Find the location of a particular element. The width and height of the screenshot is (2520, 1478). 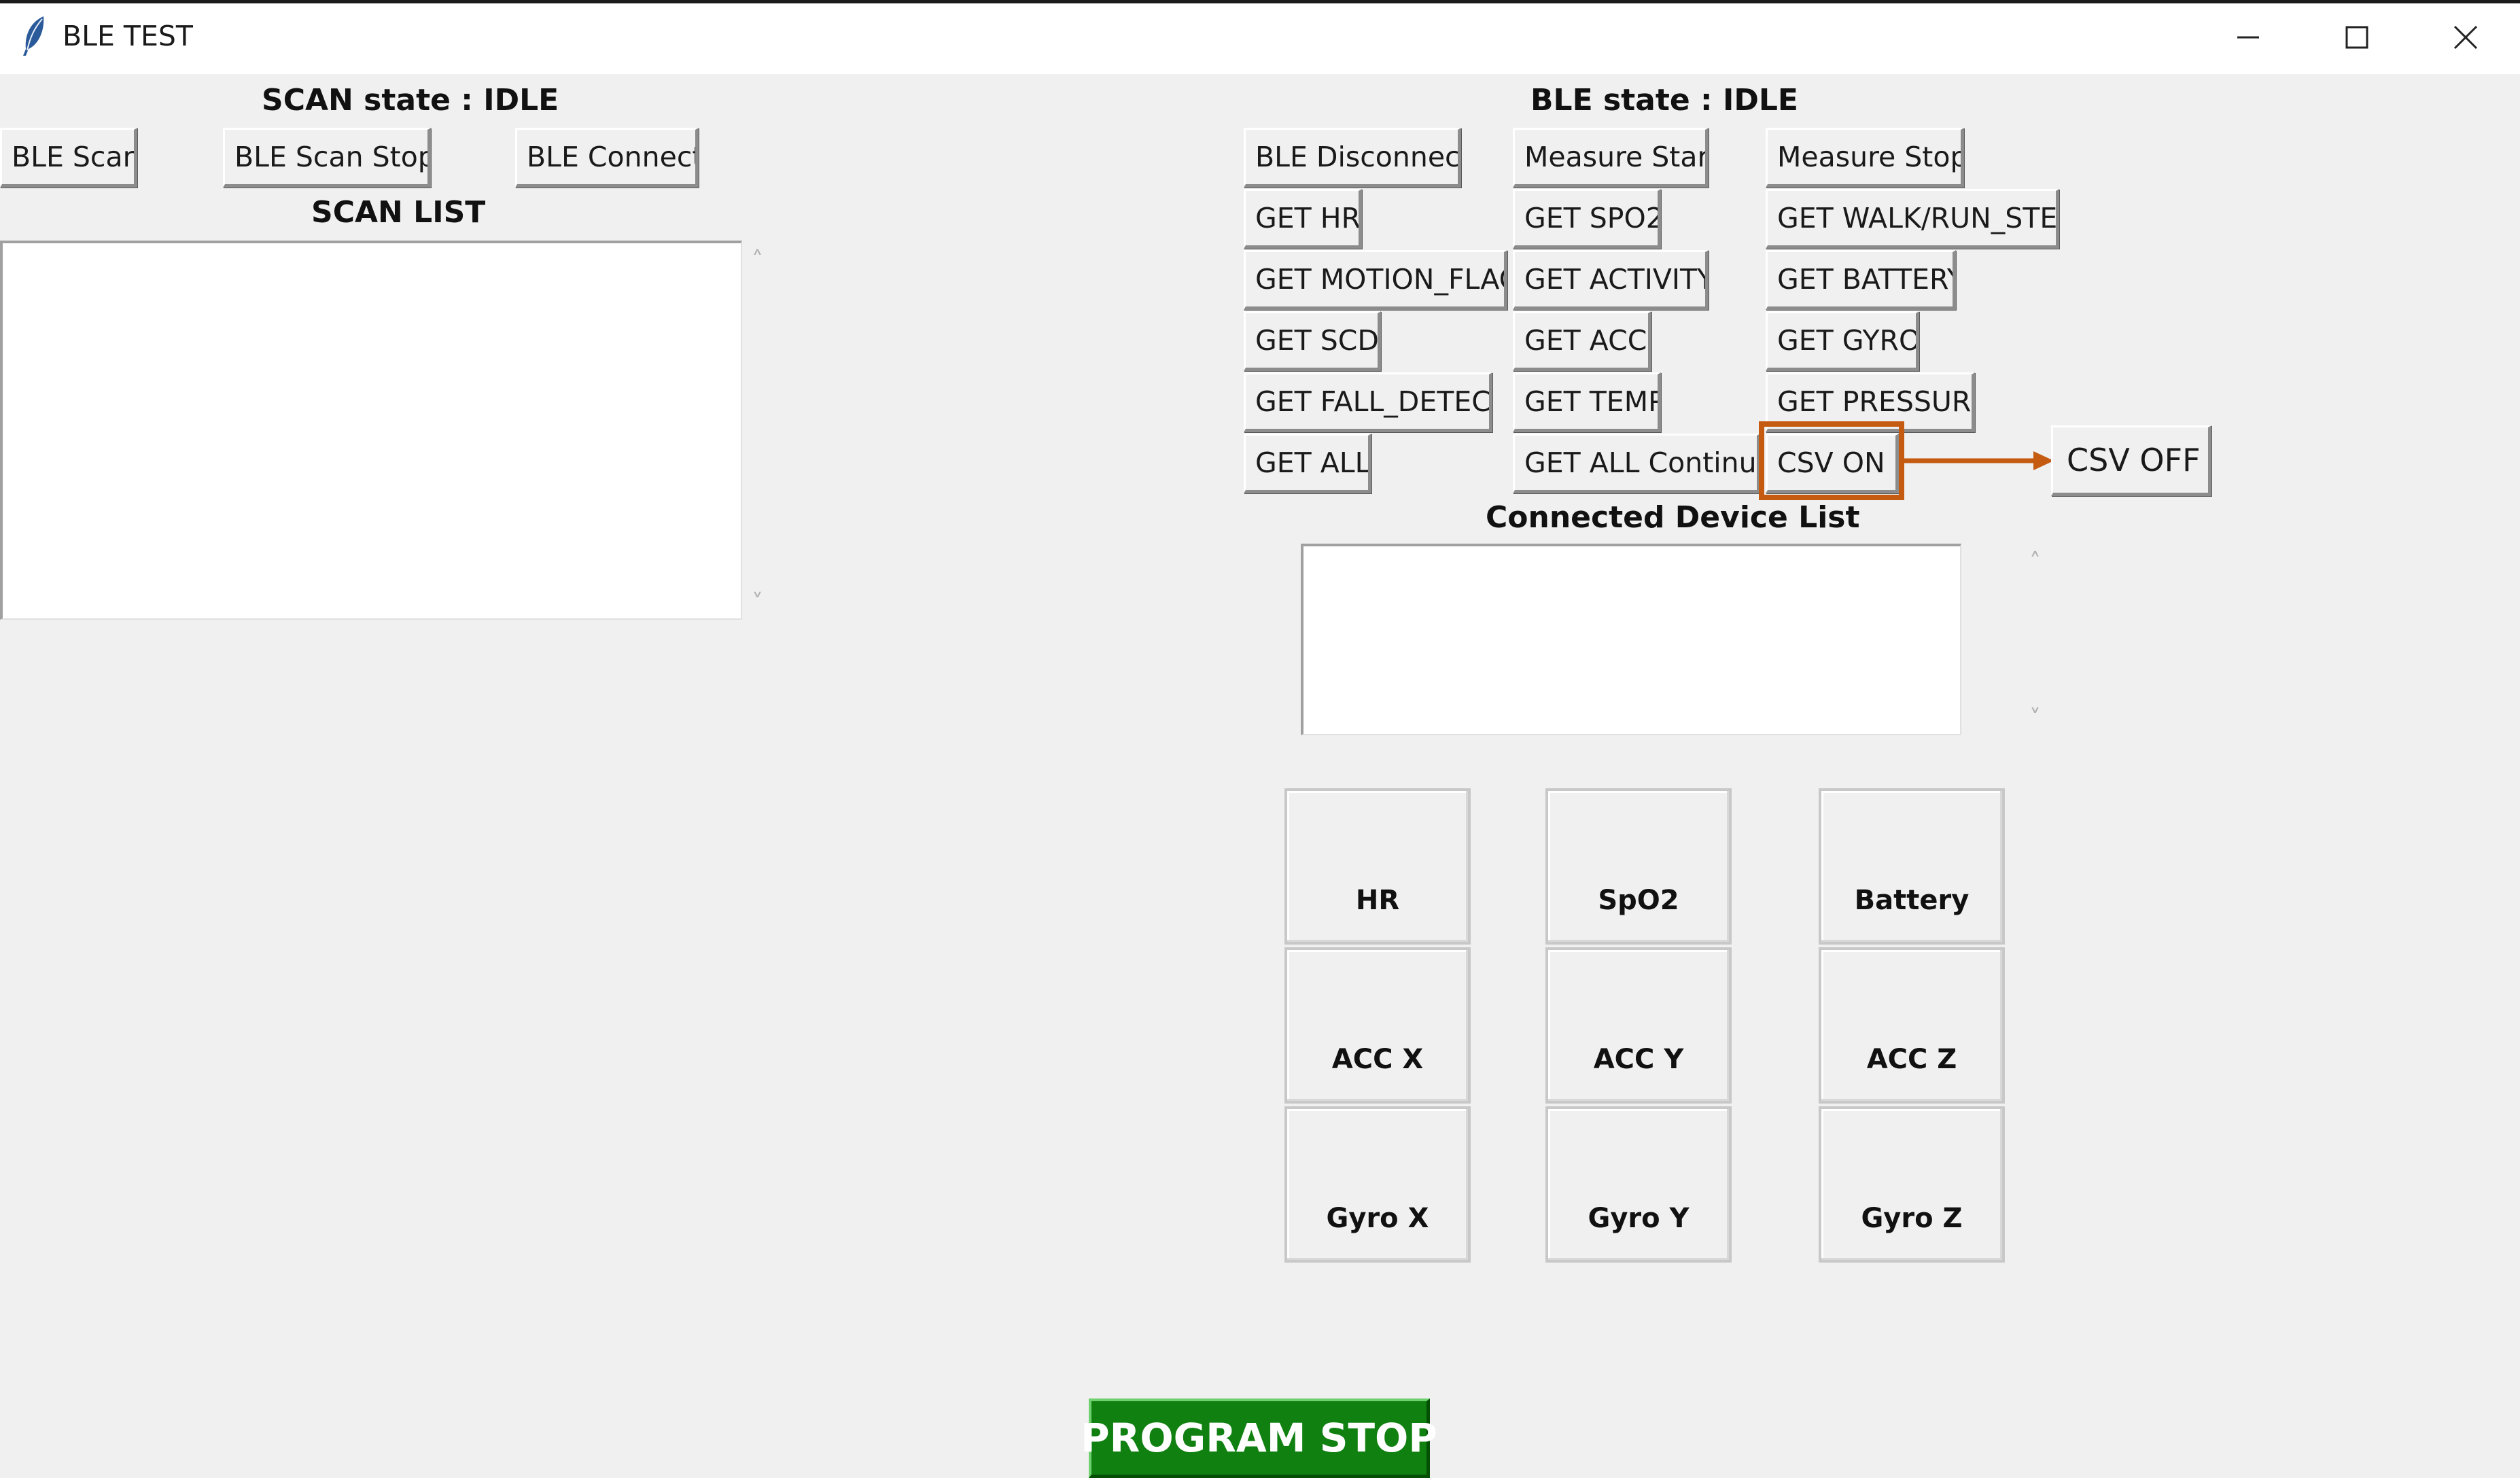

get-acc-button: GET ACC is located at coordinates (1582, 341).